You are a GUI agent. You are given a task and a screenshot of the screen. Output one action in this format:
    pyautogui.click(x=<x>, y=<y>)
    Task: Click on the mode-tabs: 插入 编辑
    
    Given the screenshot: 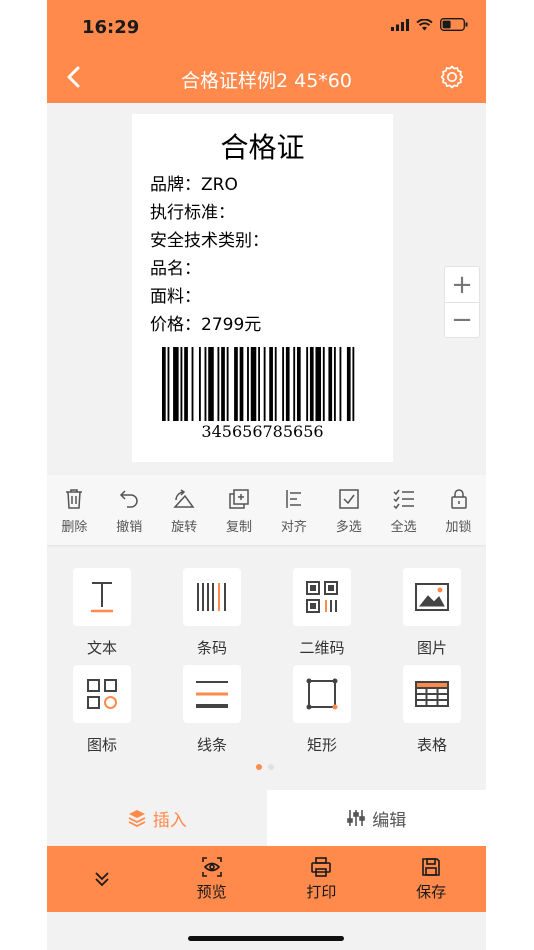 What is the action you would take?
    pyautogui.click(x=266, y=818)
    